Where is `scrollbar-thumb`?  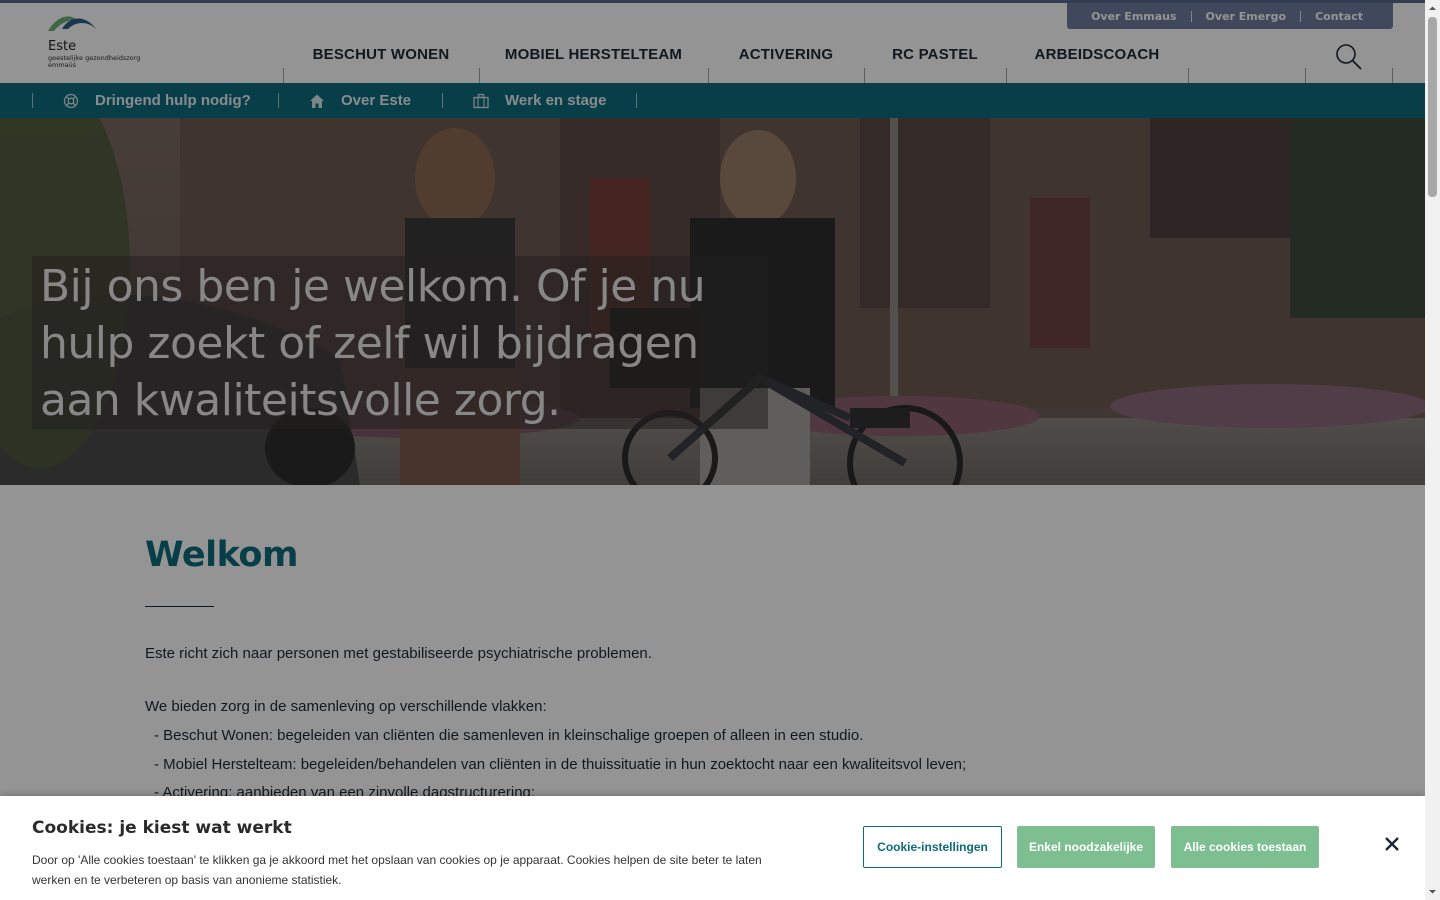 scrollbar-thumb is located at coordinates (1432, 107).